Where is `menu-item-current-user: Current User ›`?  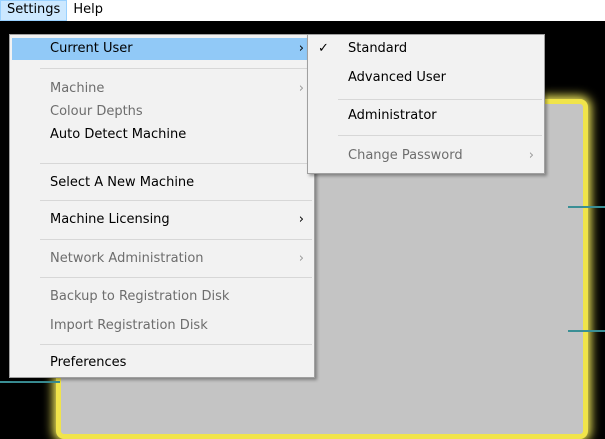 menu-item-current-user: Current User › is located at coordinates (162, 49).